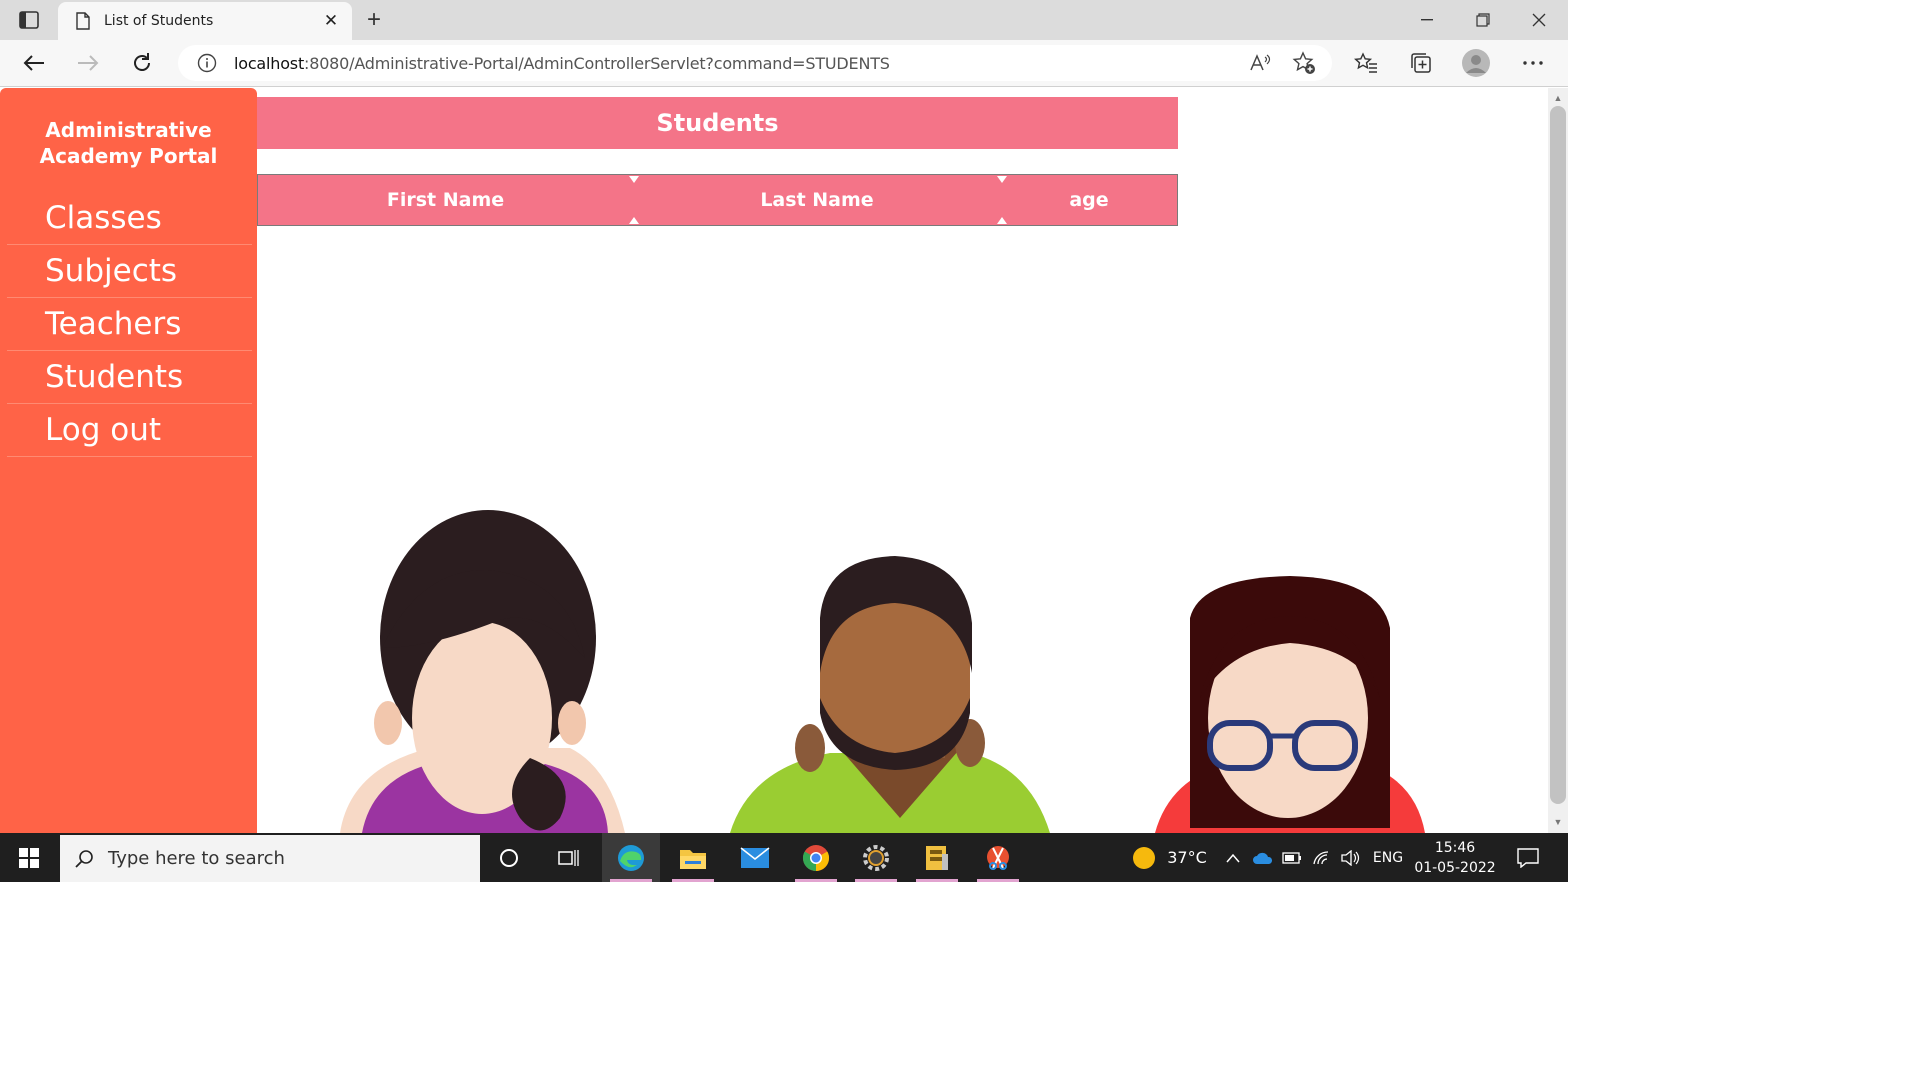 Image resolution: width=1920 pixels, height=1080 pixels. What do you see at coordinates (1292, 857) in the screenshot?
I see `battery-icon` at bounding box center [1292, 857].